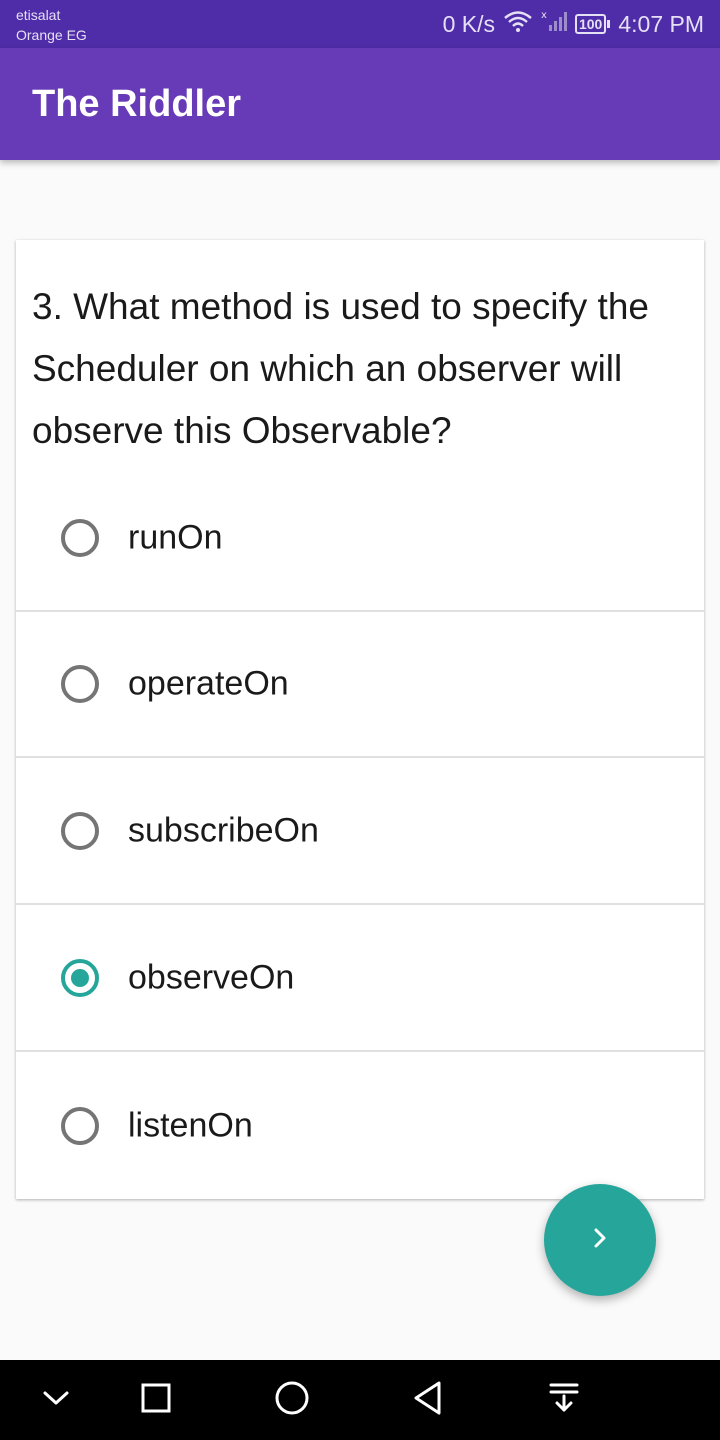  Describe the element at coordinates (360, 104) in the screenshot. I see `app-bar: The Riddler` at that location.